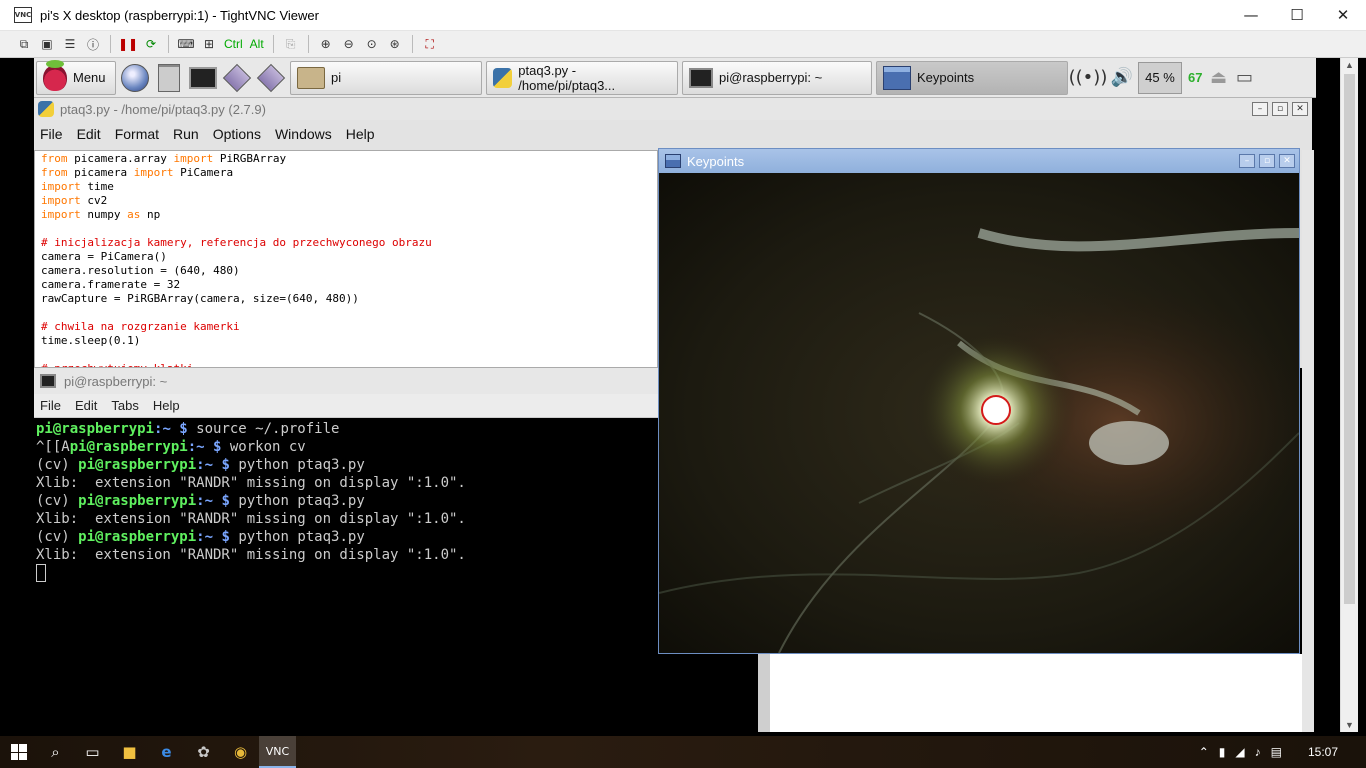 This screenshot has height=768, width=1366. Describe the element at coordinates (48, 381) in the screenshot. I see `terminal-icon` at that location.